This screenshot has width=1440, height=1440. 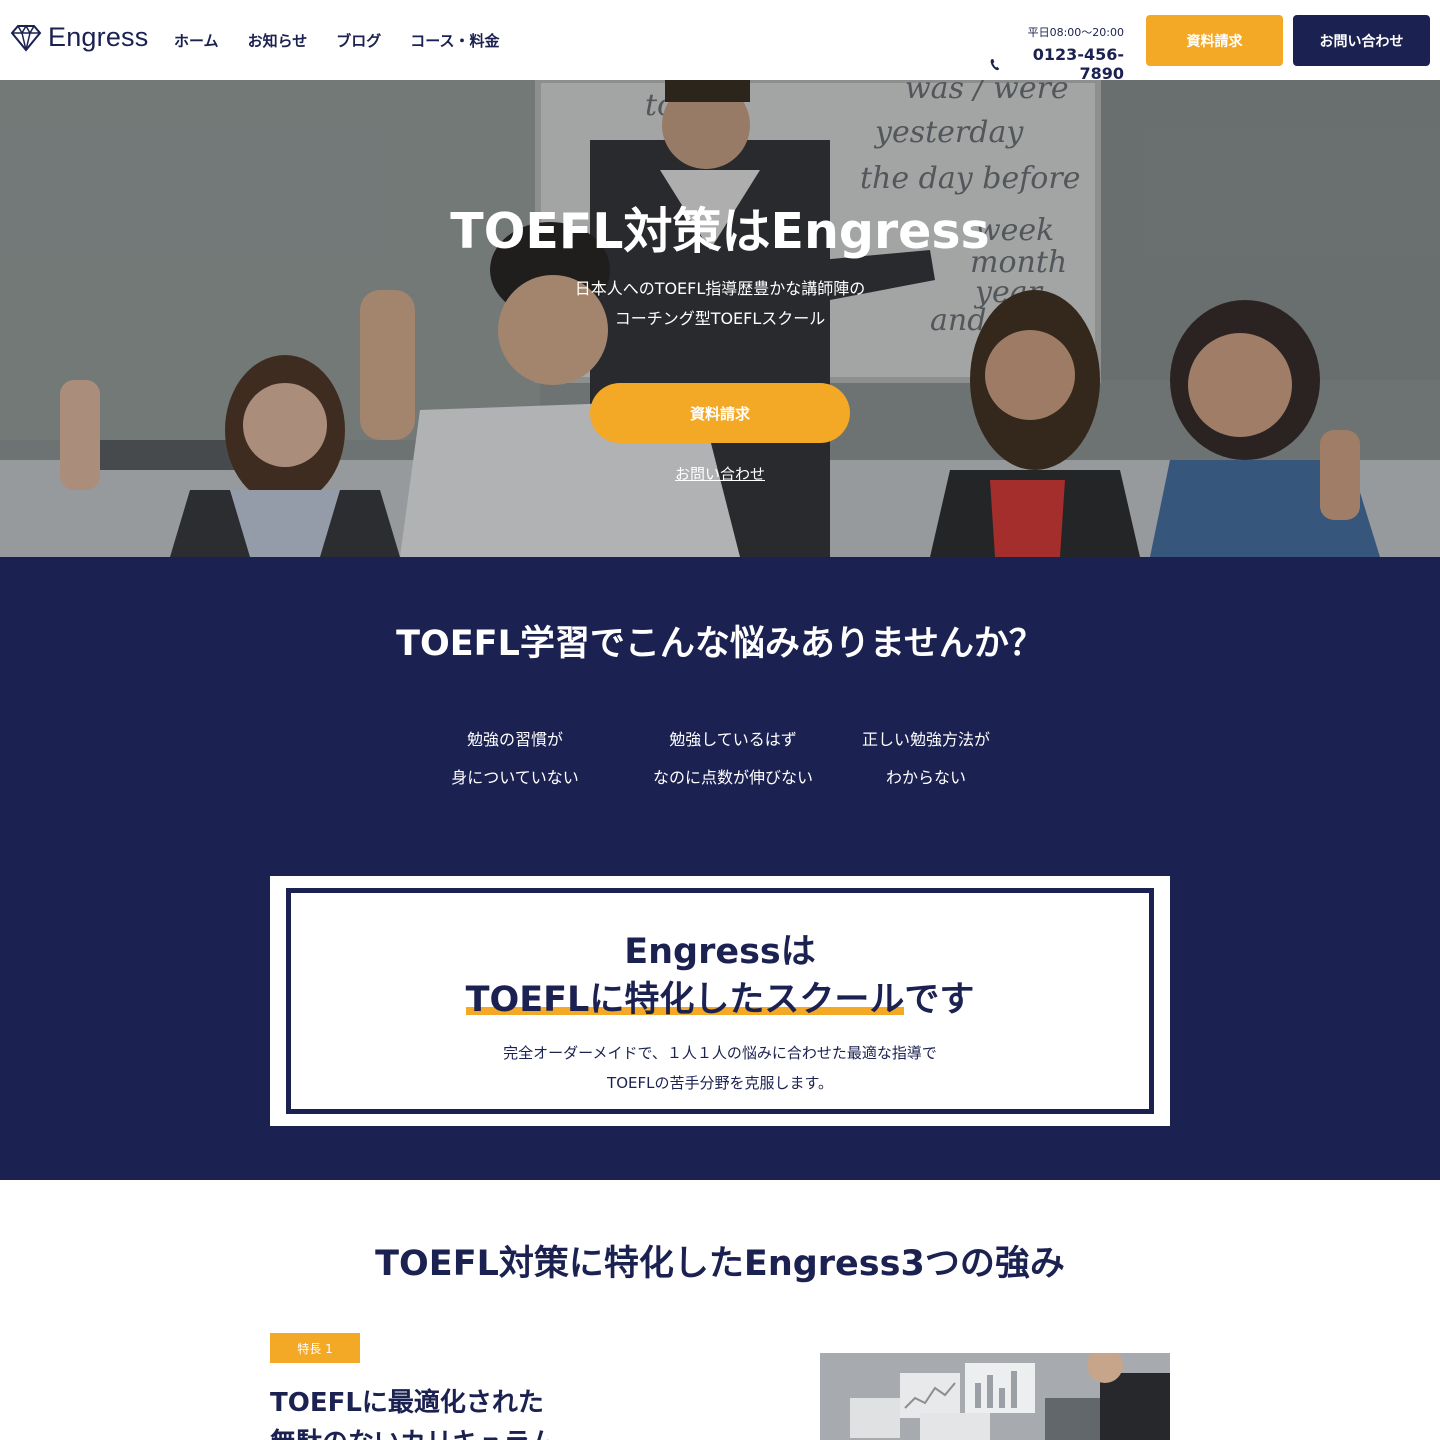 I want to click on feature-box-highlight: TOEFLに特化したスクール, so click(x=685, y=1000).